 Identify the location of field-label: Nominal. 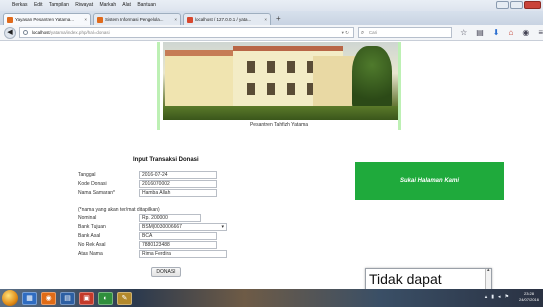
(87, 218).